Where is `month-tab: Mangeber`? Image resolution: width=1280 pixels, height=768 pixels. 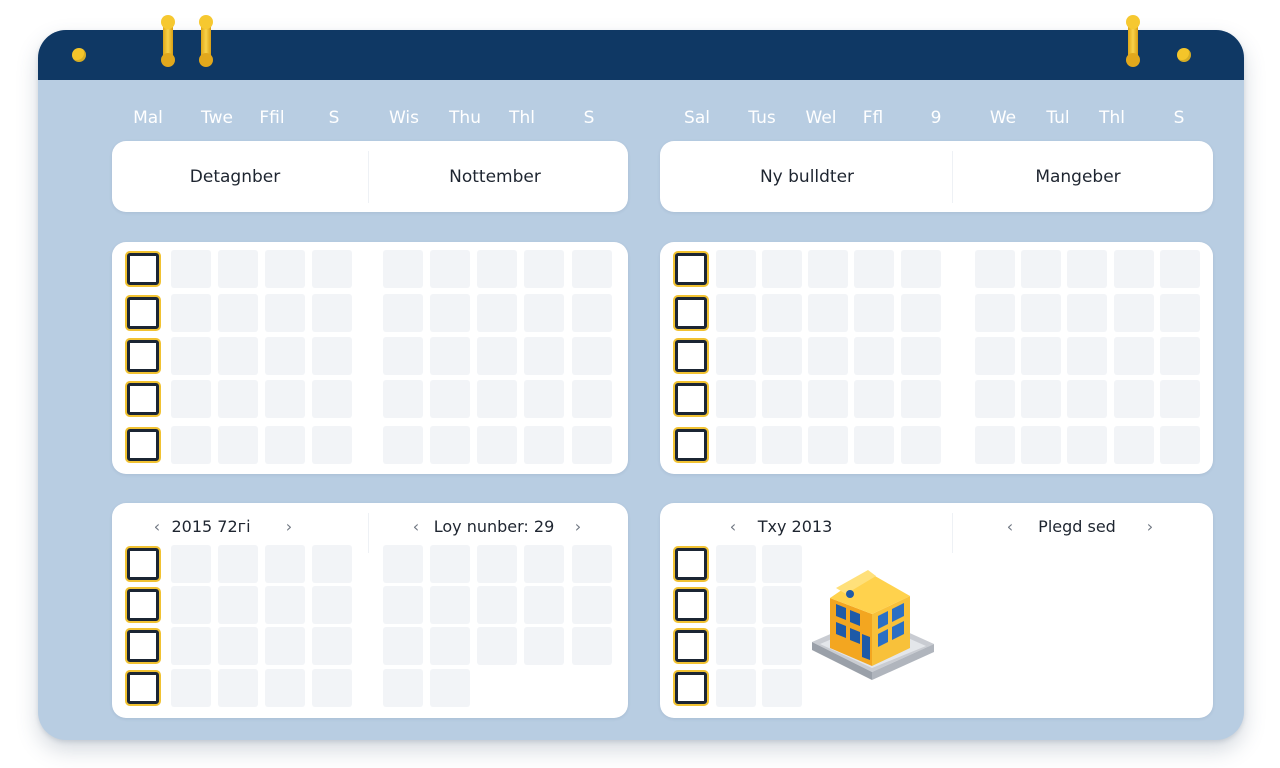 month-tab: Mangeber is located at coordinates (1077, 177).